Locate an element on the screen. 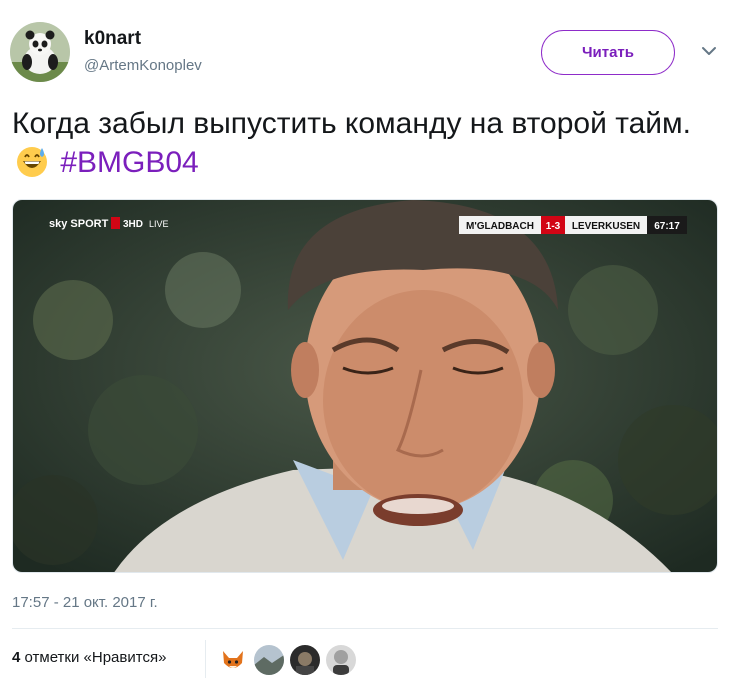  author-display-name: k0nart is located at coordinates (112, 39).